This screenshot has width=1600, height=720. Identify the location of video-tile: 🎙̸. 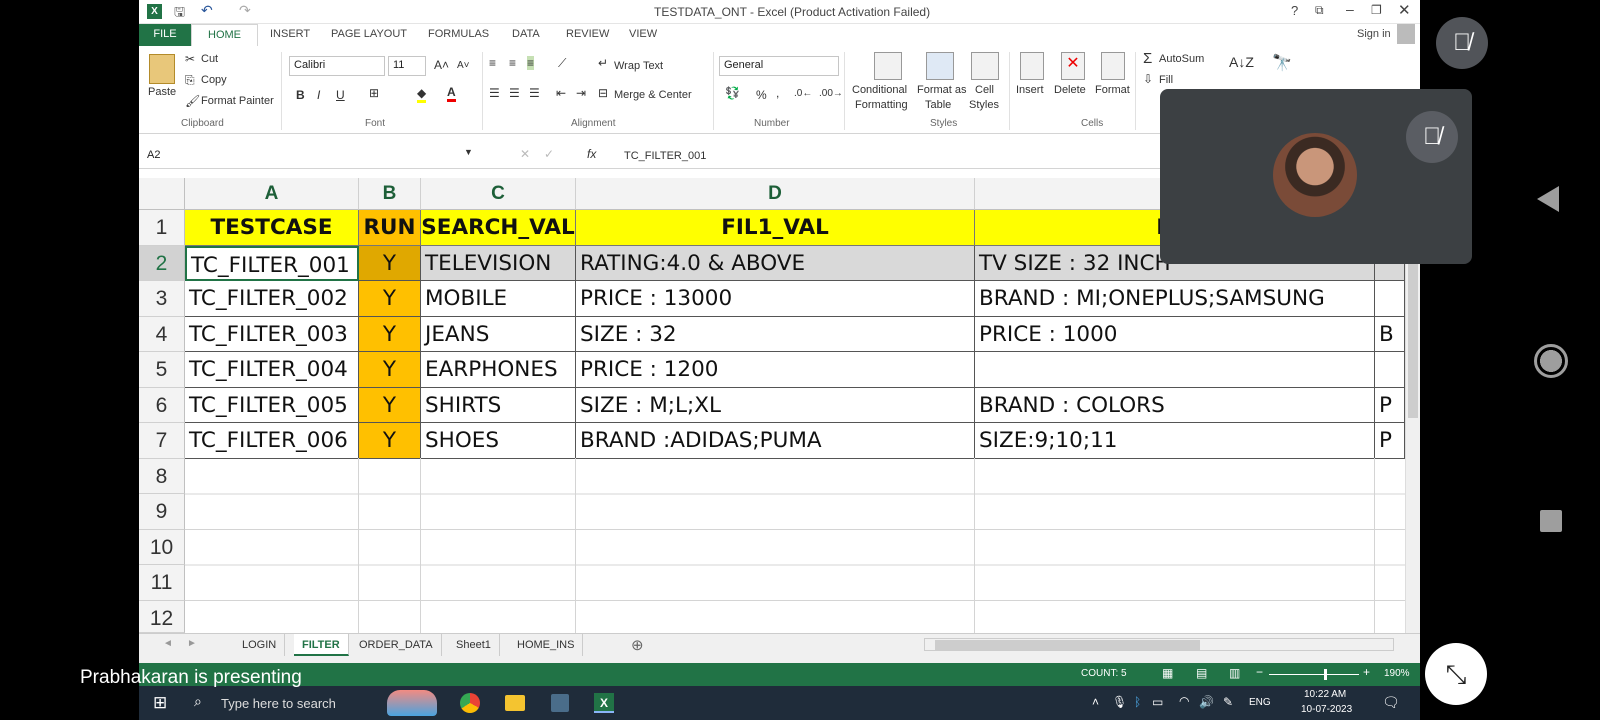
(1316, 176).